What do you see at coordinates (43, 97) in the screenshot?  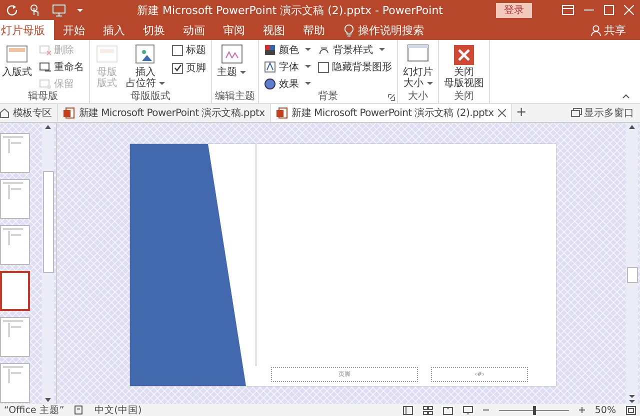 I see `group-label: 辑母版` at bounding box center [43, 97].